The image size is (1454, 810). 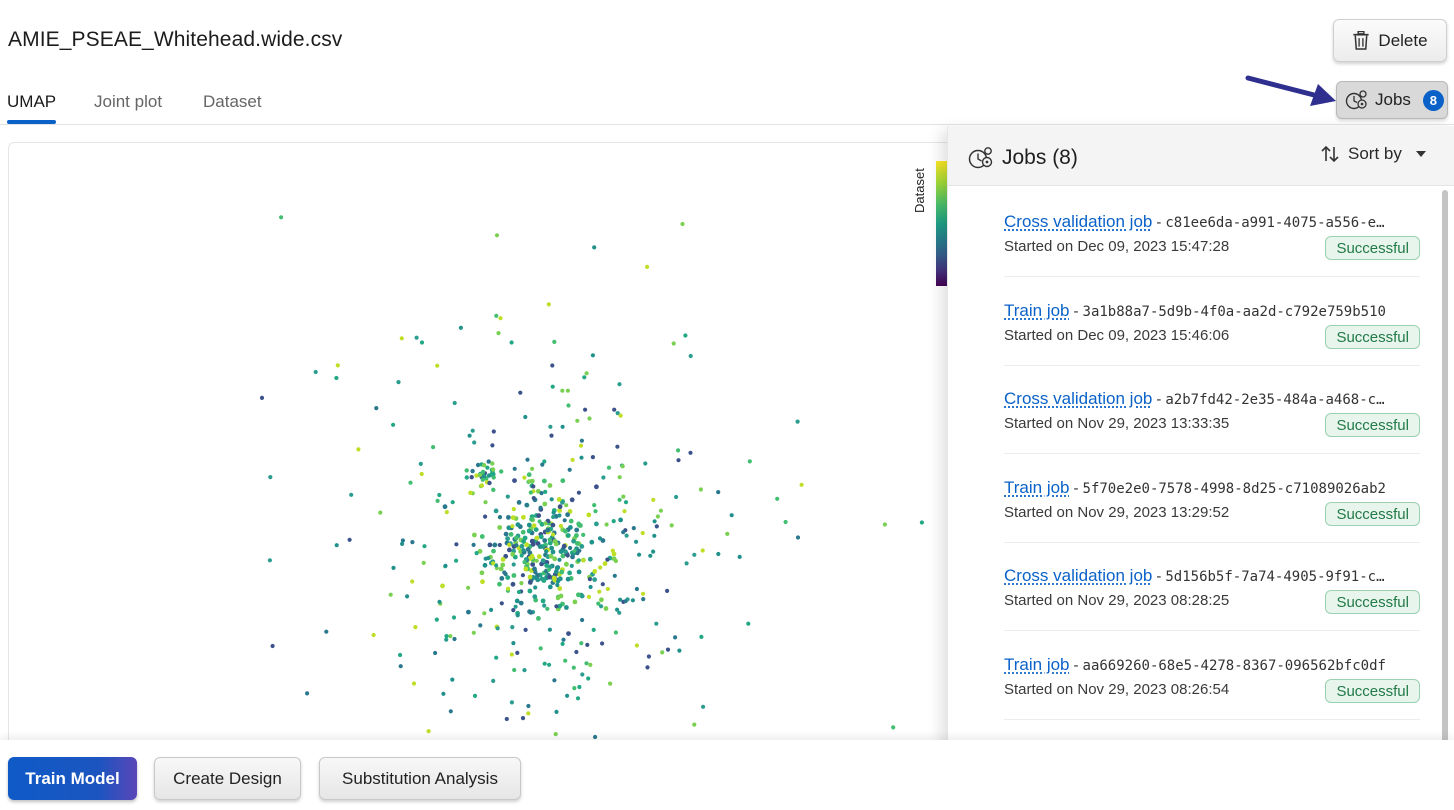 I want to click on create-design-button: Create Design, so click(x=227, y=778).